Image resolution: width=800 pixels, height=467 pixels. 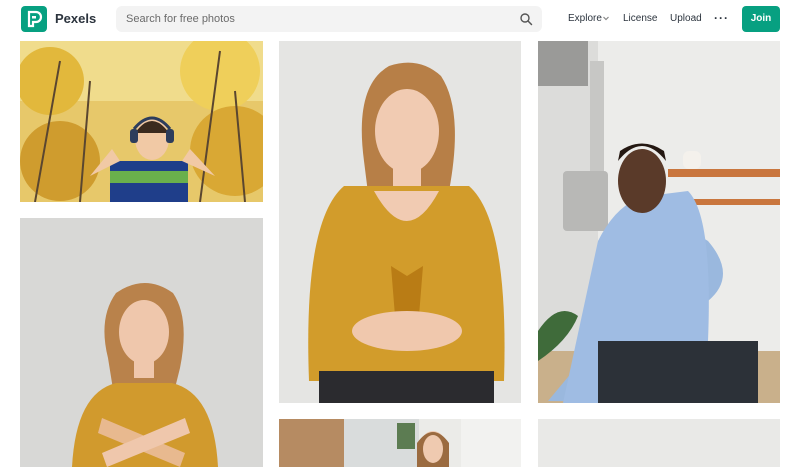 I want to click on pexels-logo-icon, so click(x=34, y=19).